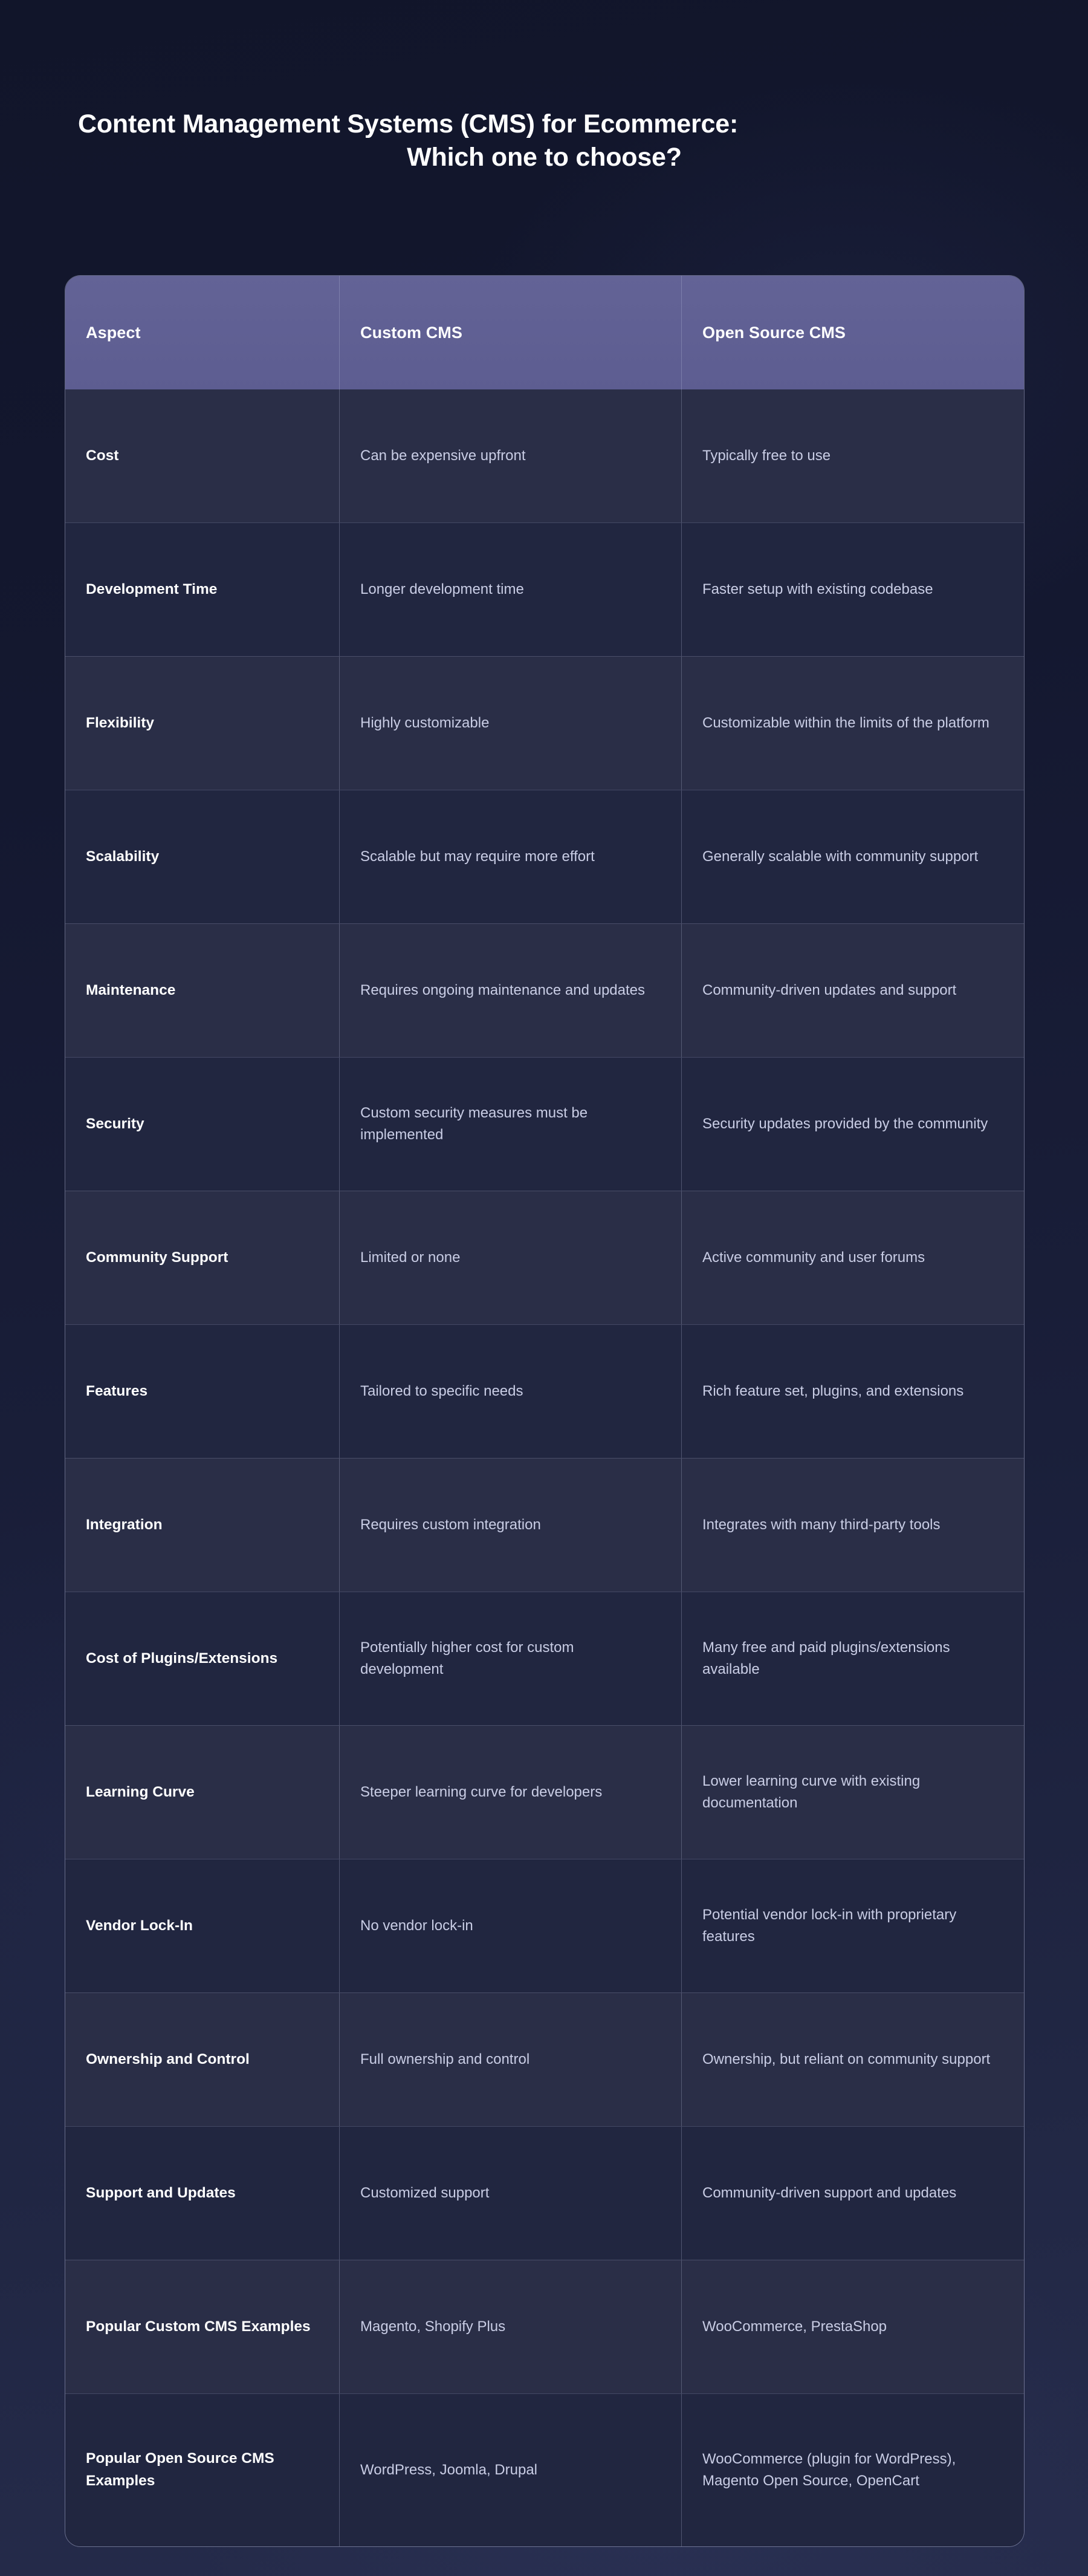 Image resolution: width=1088 pixels, height=2576 pixels. Describe the element at coordinates (442, 589) in the screenshot. I see `table-cell-custom-cms-value: Longer development time` at that location.